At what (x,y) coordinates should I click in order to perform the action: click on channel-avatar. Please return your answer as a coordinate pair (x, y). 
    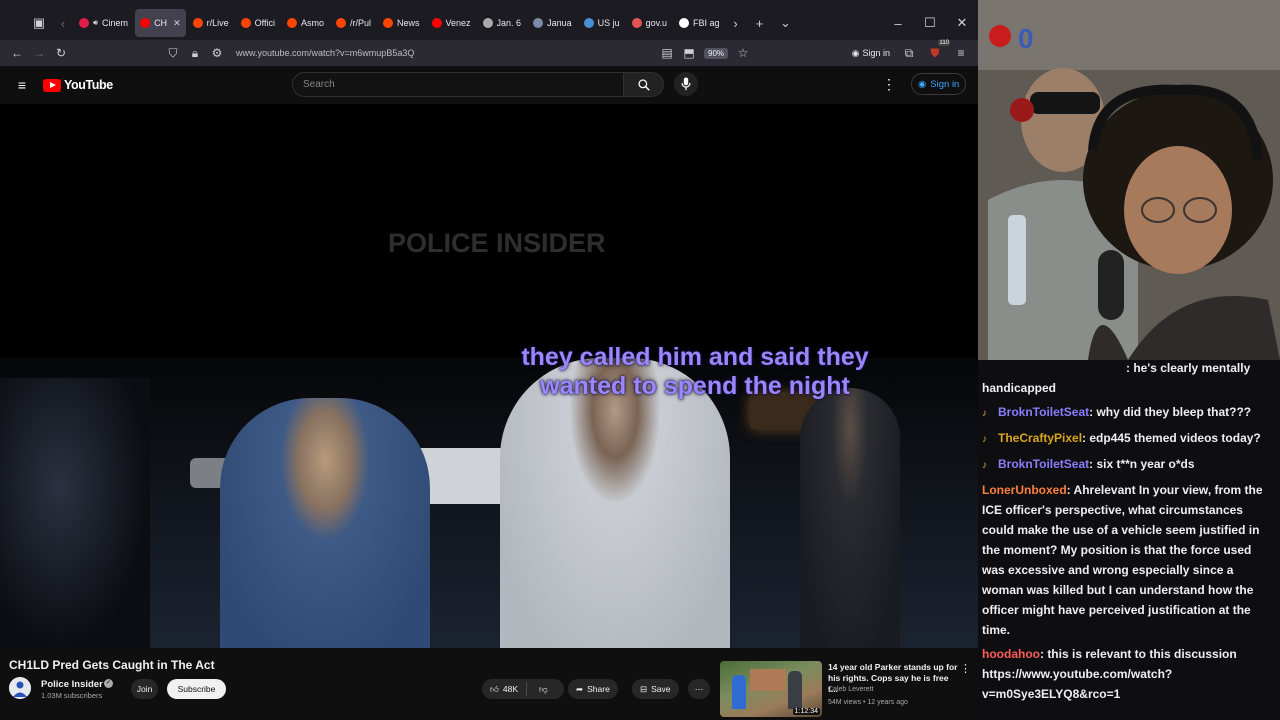
    Looking at the image, I should click on (20, 688).